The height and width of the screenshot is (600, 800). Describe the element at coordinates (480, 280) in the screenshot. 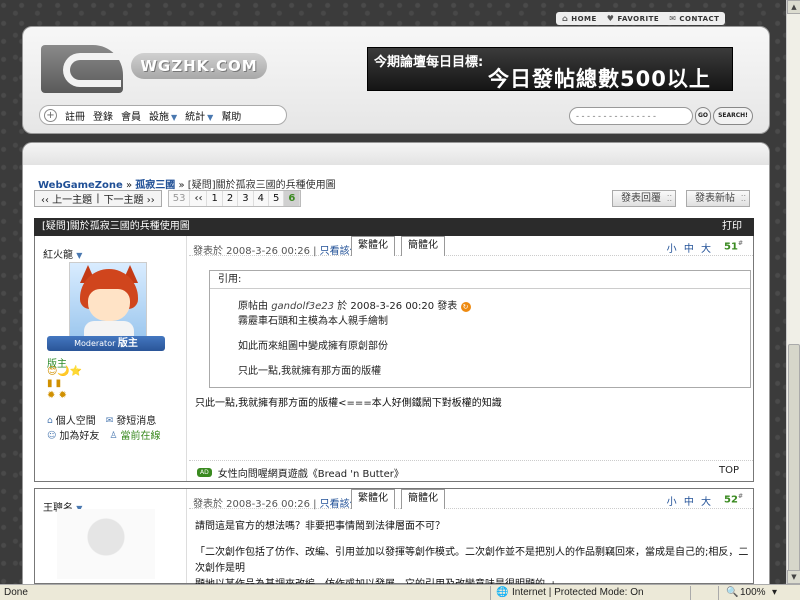

I see `quote-header: 引用:` at that location.